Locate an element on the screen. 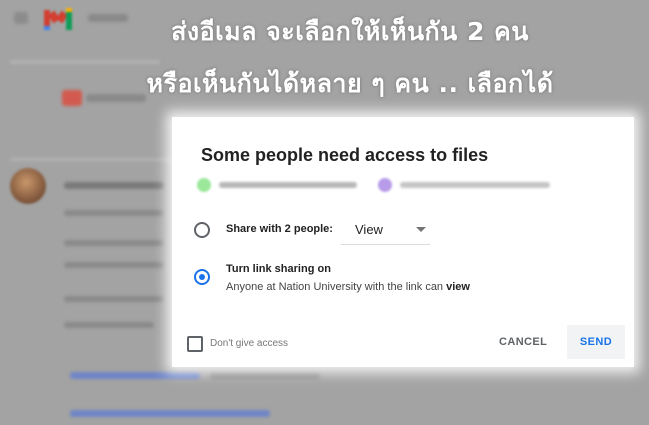 The height and width of the screenshot is (425, 649). send-button: SEND is located at coordinates (596, 342).